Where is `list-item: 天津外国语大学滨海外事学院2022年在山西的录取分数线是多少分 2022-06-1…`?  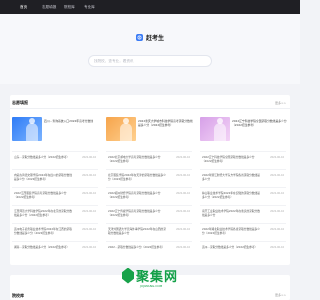 list-item: 天津外国语大学滨海外事学院2022年在山西的录取分数线是多少分 2022-06-1… is located at coordinates (149, 232).